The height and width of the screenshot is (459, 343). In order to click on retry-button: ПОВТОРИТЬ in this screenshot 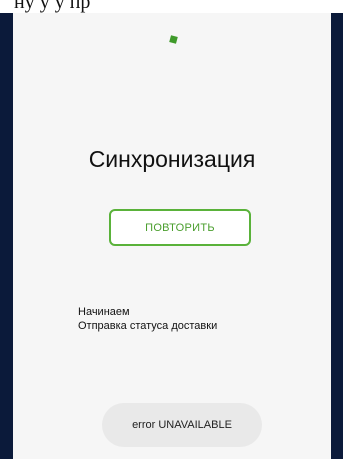, I will do `click(180, 227)`.